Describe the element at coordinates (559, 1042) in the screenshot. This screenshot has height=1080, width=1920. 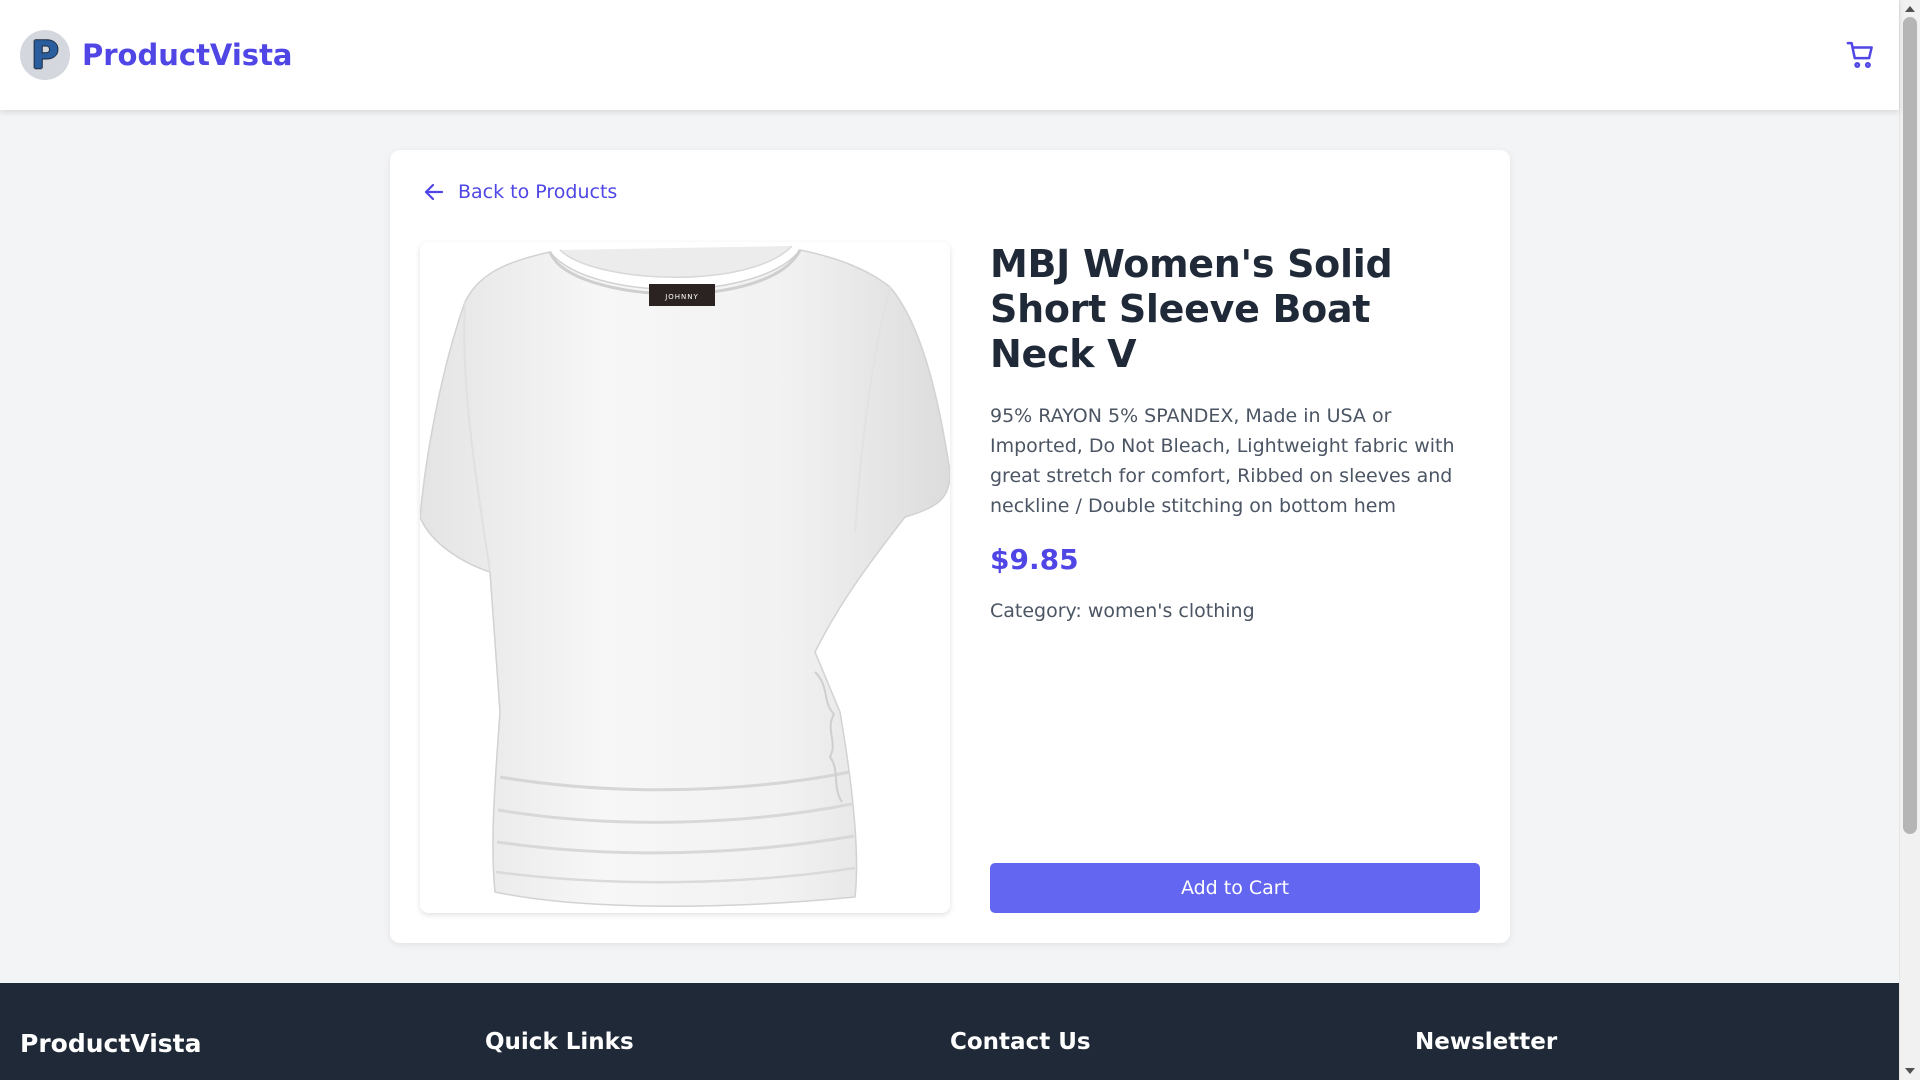
I see `footer-quick-links-title: Quick Links` at that location.